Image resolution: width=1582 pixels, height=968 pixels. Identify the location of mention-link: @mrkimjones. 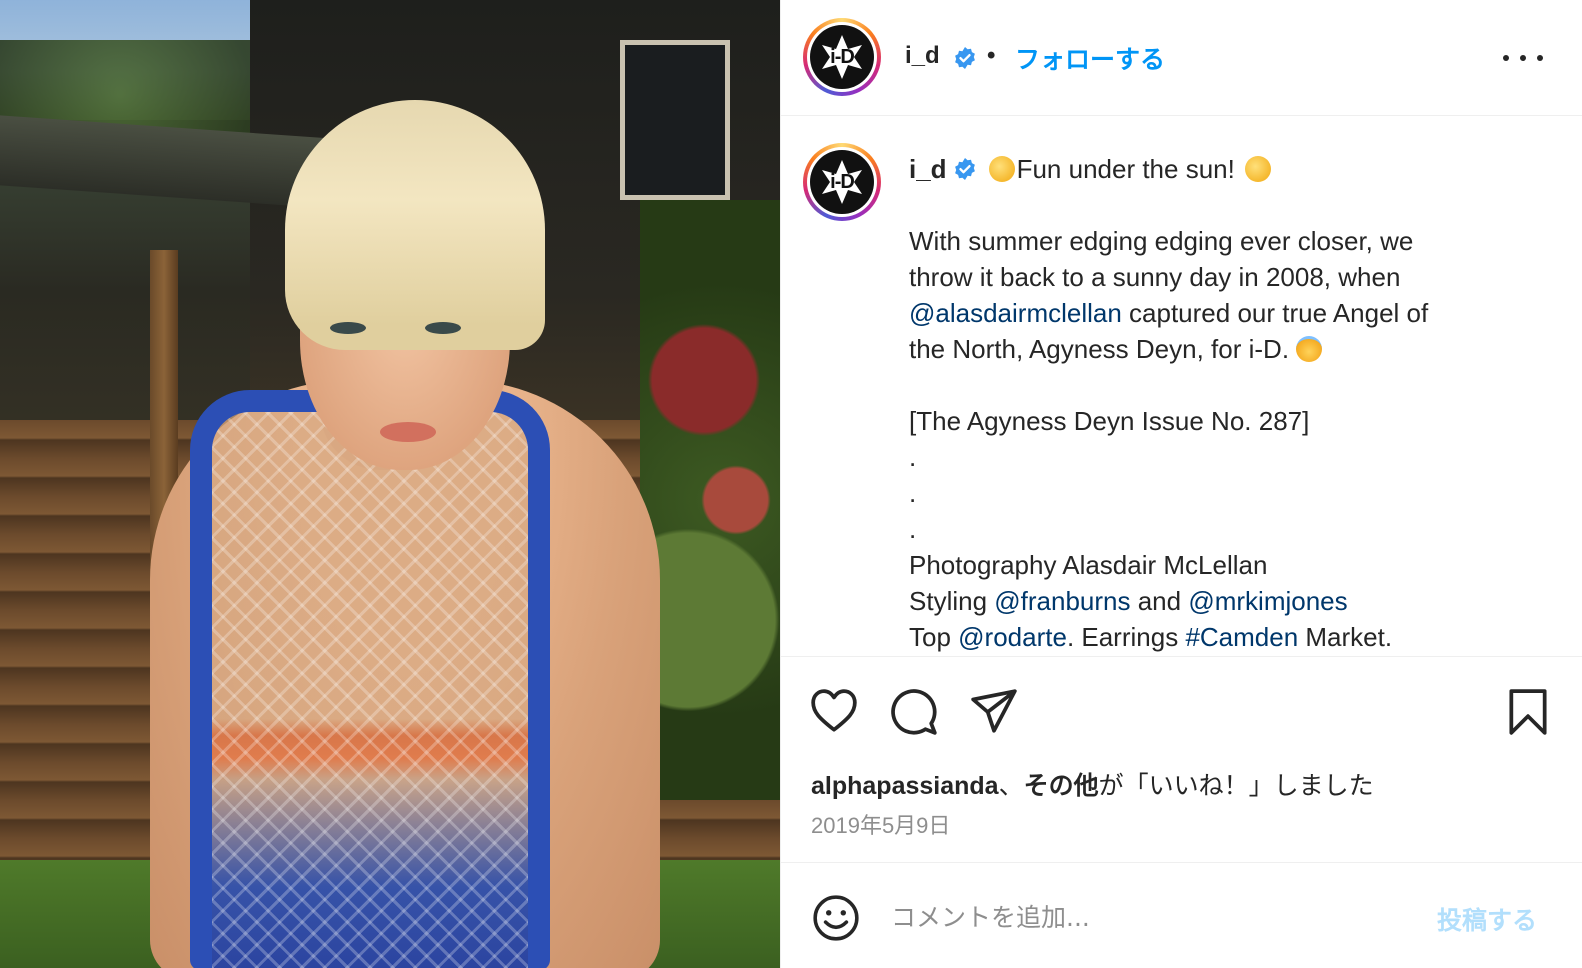
(1267, 601).